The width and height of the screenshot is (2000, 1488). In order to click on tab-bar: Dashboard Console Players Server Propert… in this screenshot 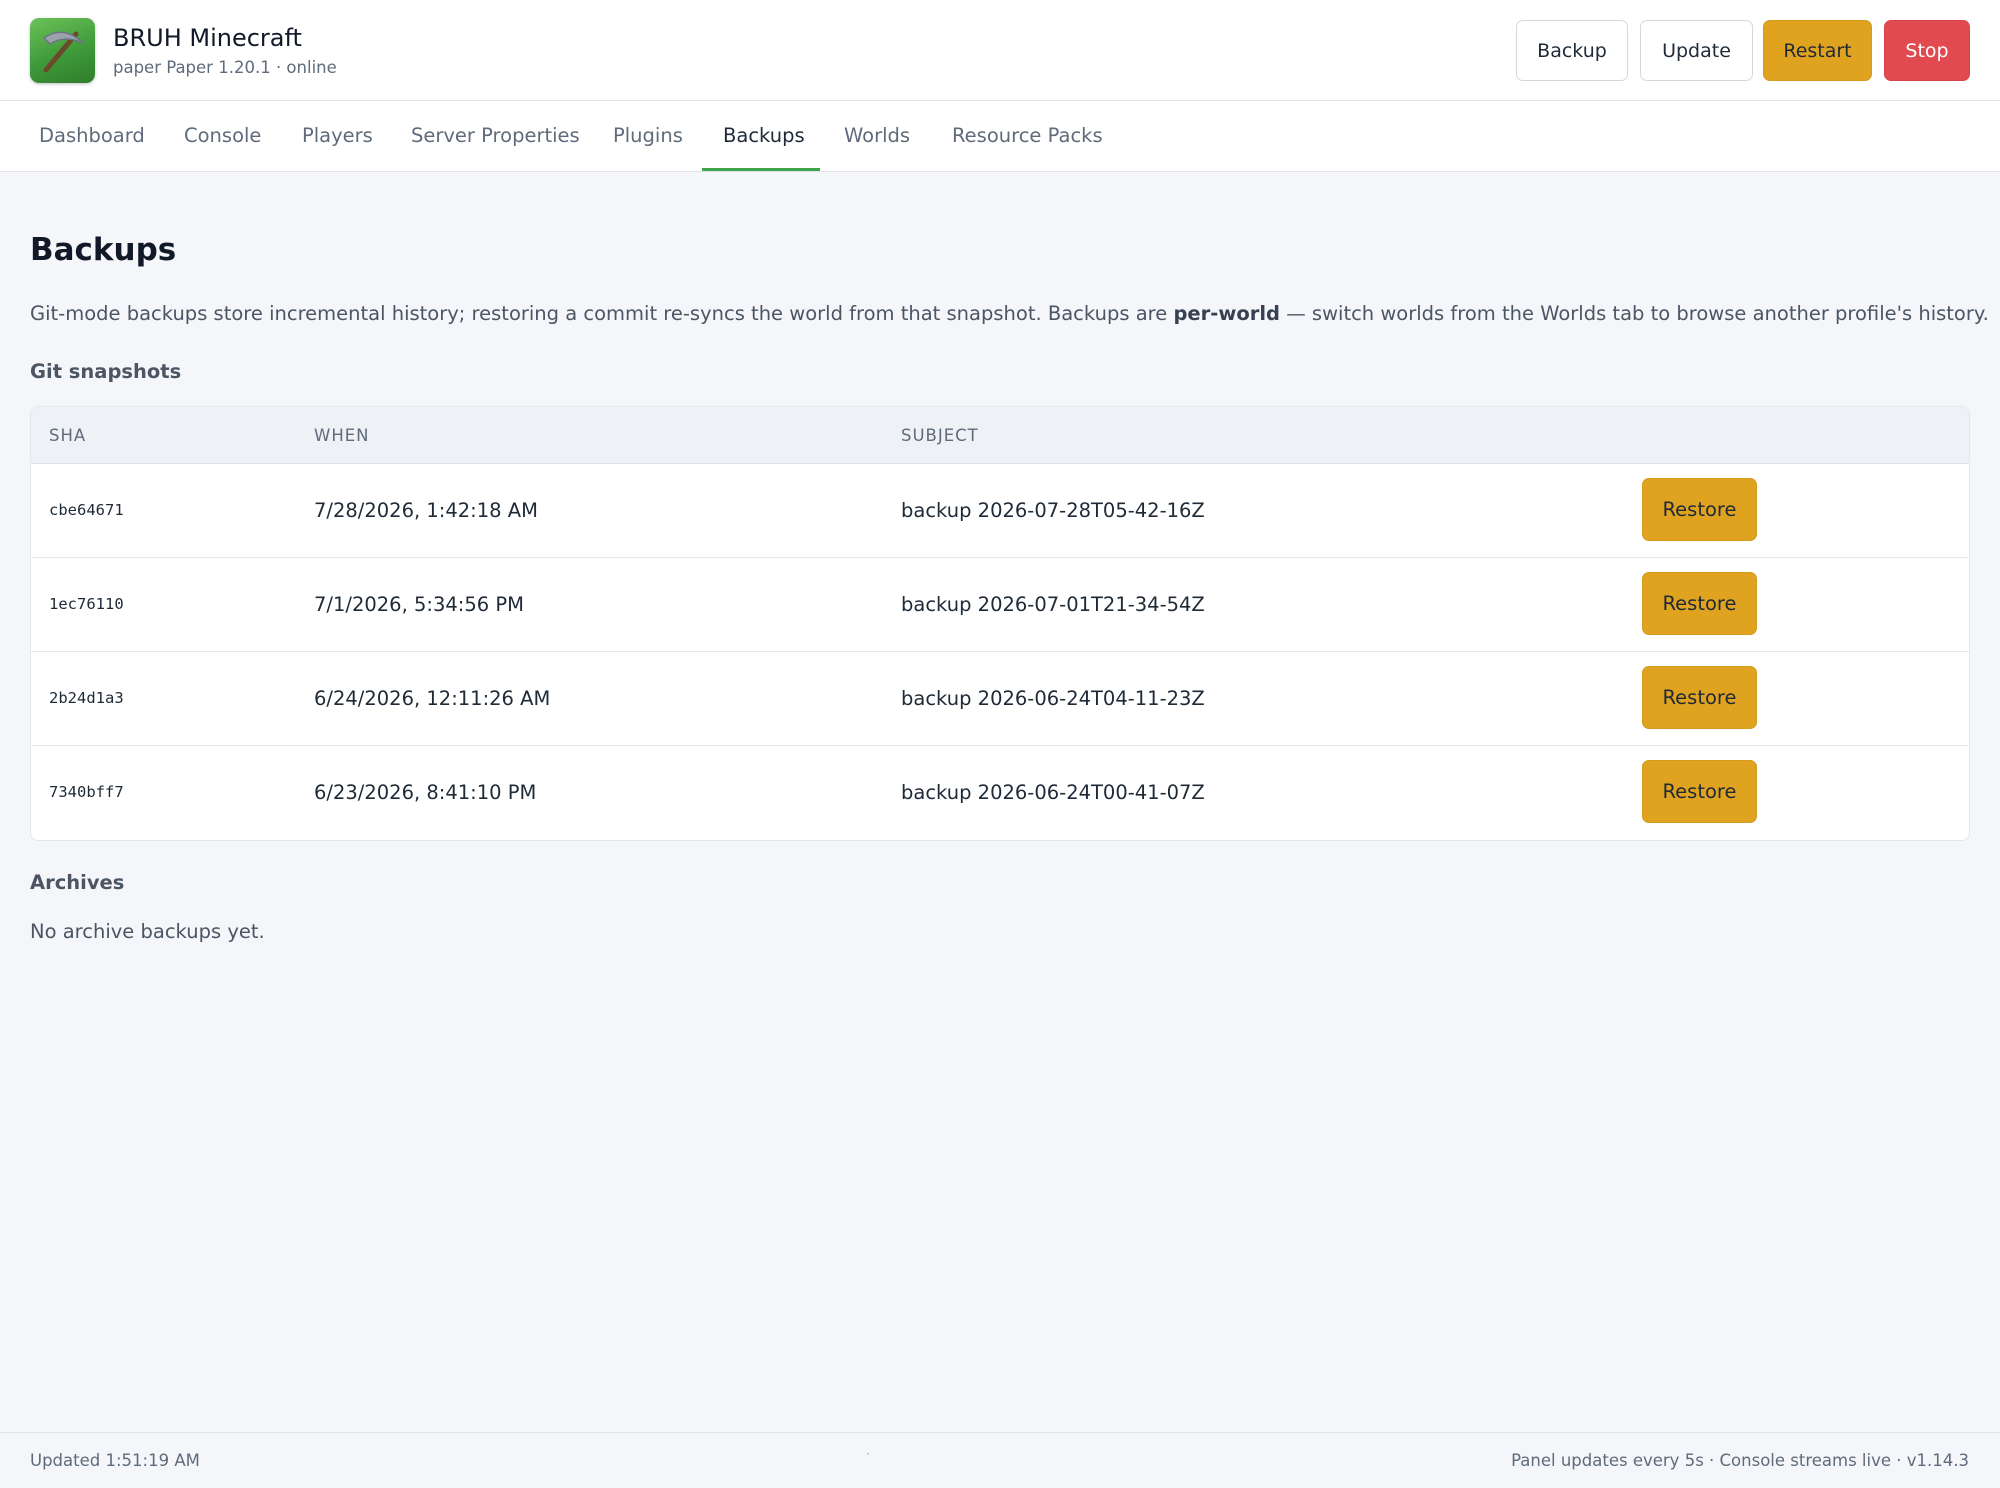, I will do `click(1000, 136)`.